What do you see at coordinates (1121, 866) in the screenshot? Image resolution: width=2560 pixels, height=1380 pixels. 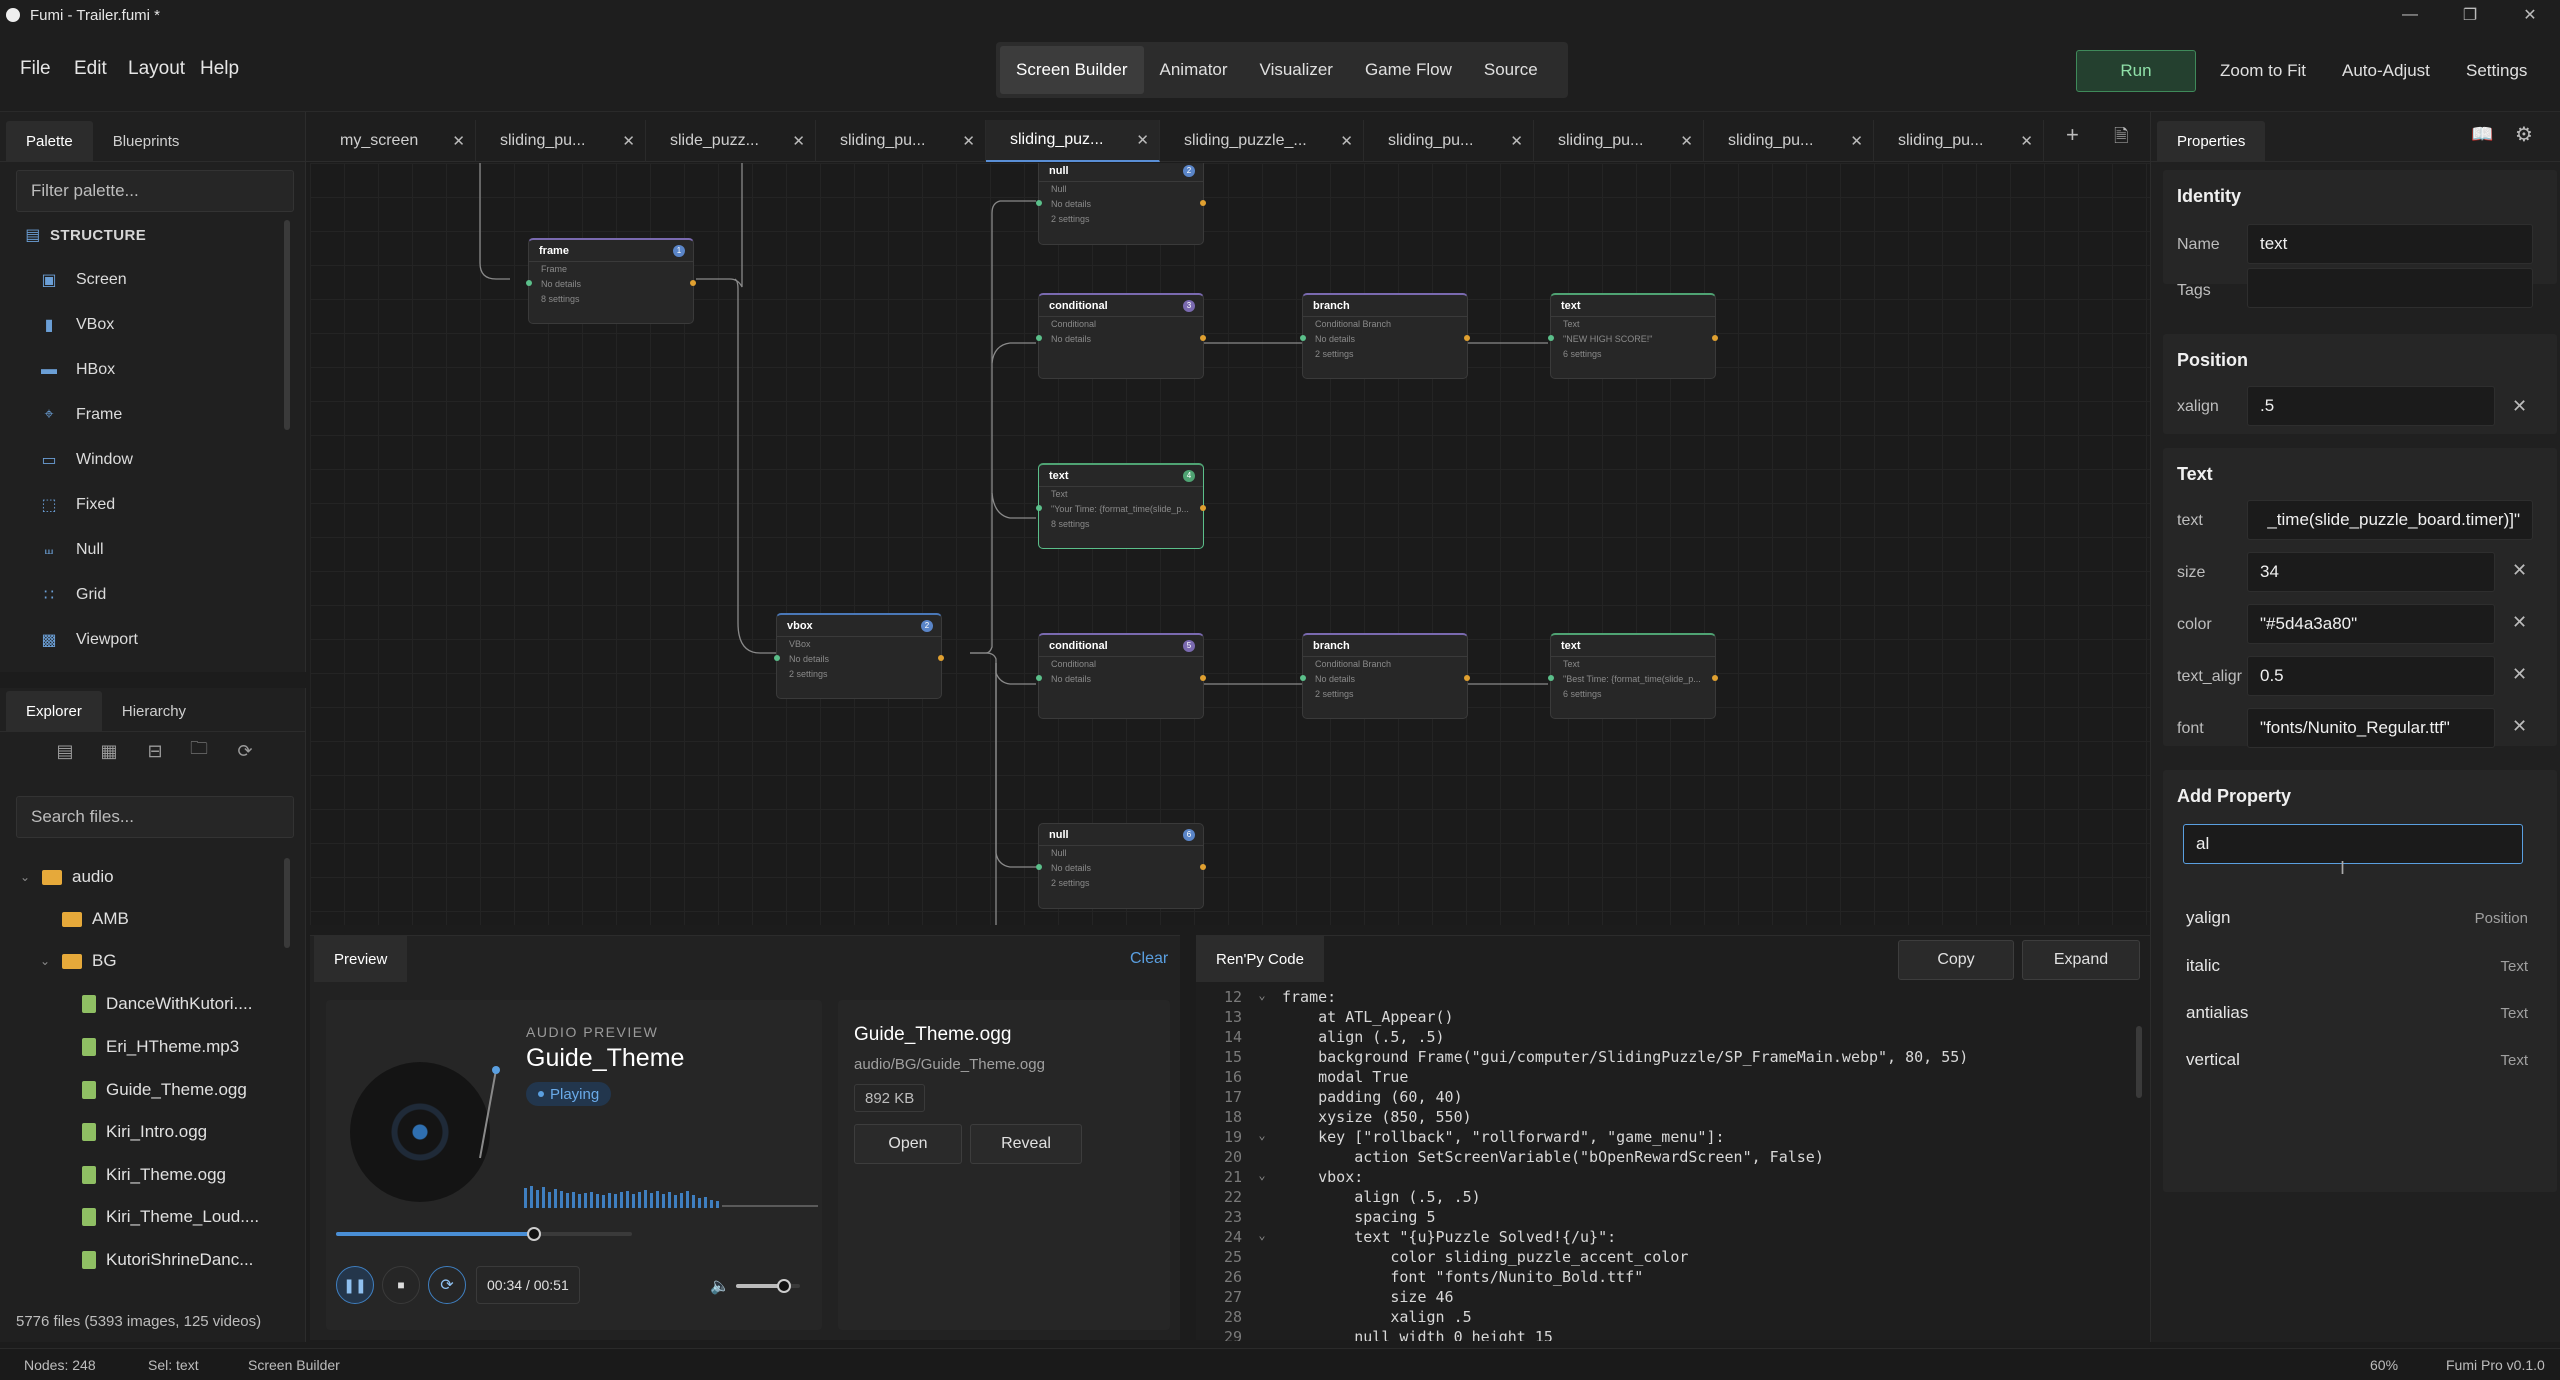 I see `node-null: null 6 Null No details 2 settings` at bounding box center [1121, 866].